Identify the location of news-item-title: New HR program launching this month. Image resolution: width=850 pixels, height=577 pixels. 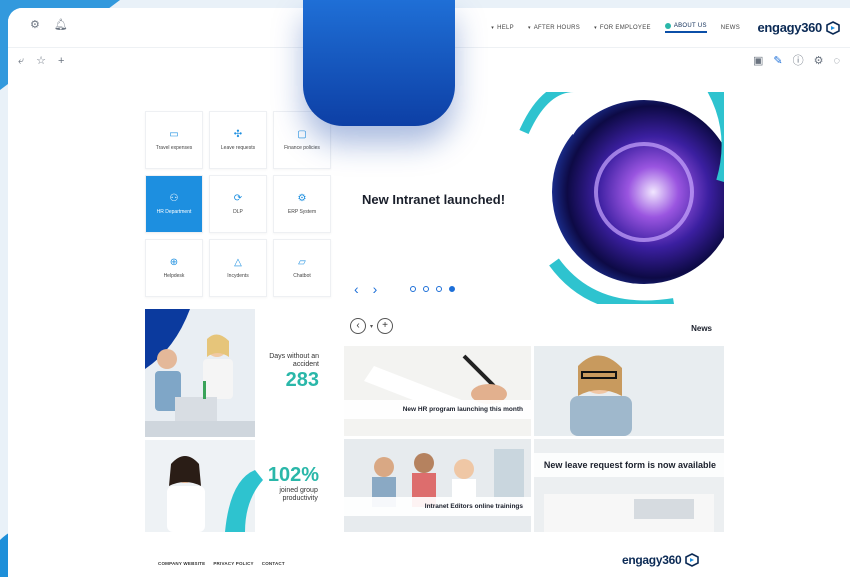
(437, 409).